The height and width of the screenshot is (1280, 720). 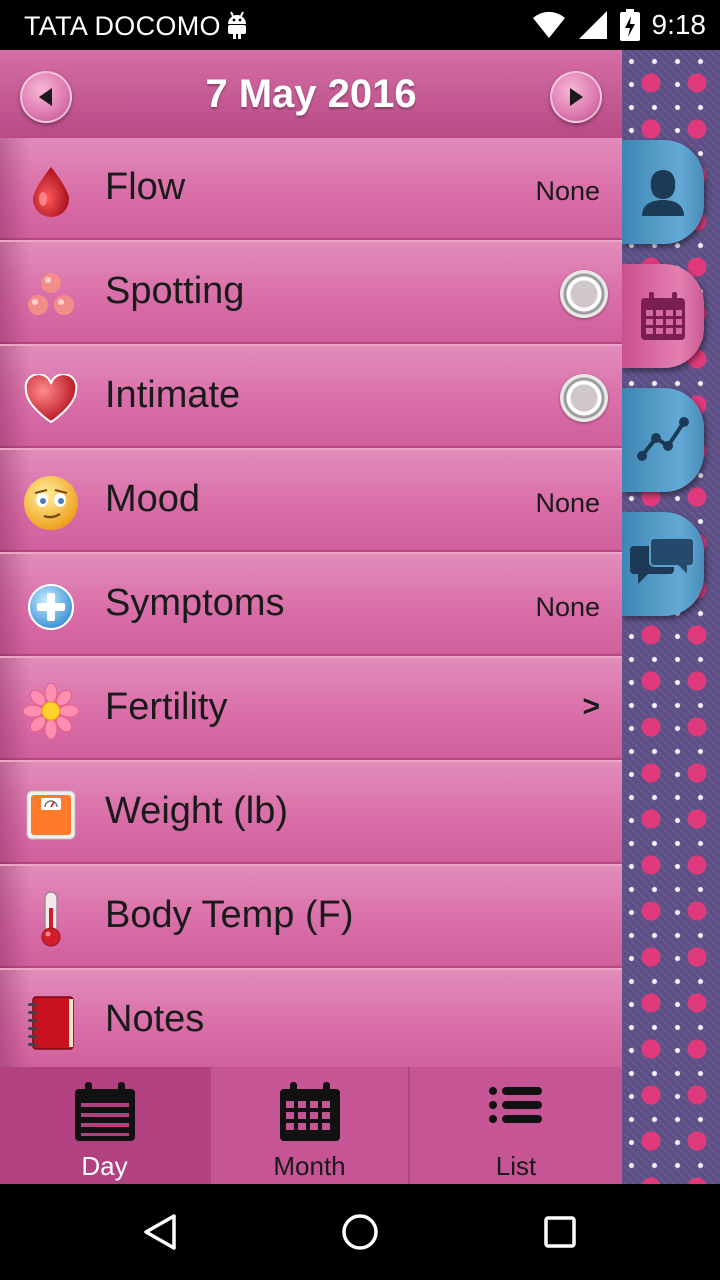 What do you see at coordinates (153, 499) in the screenshot?
I see `row-label: Mood` at bounding box center [153, 499].